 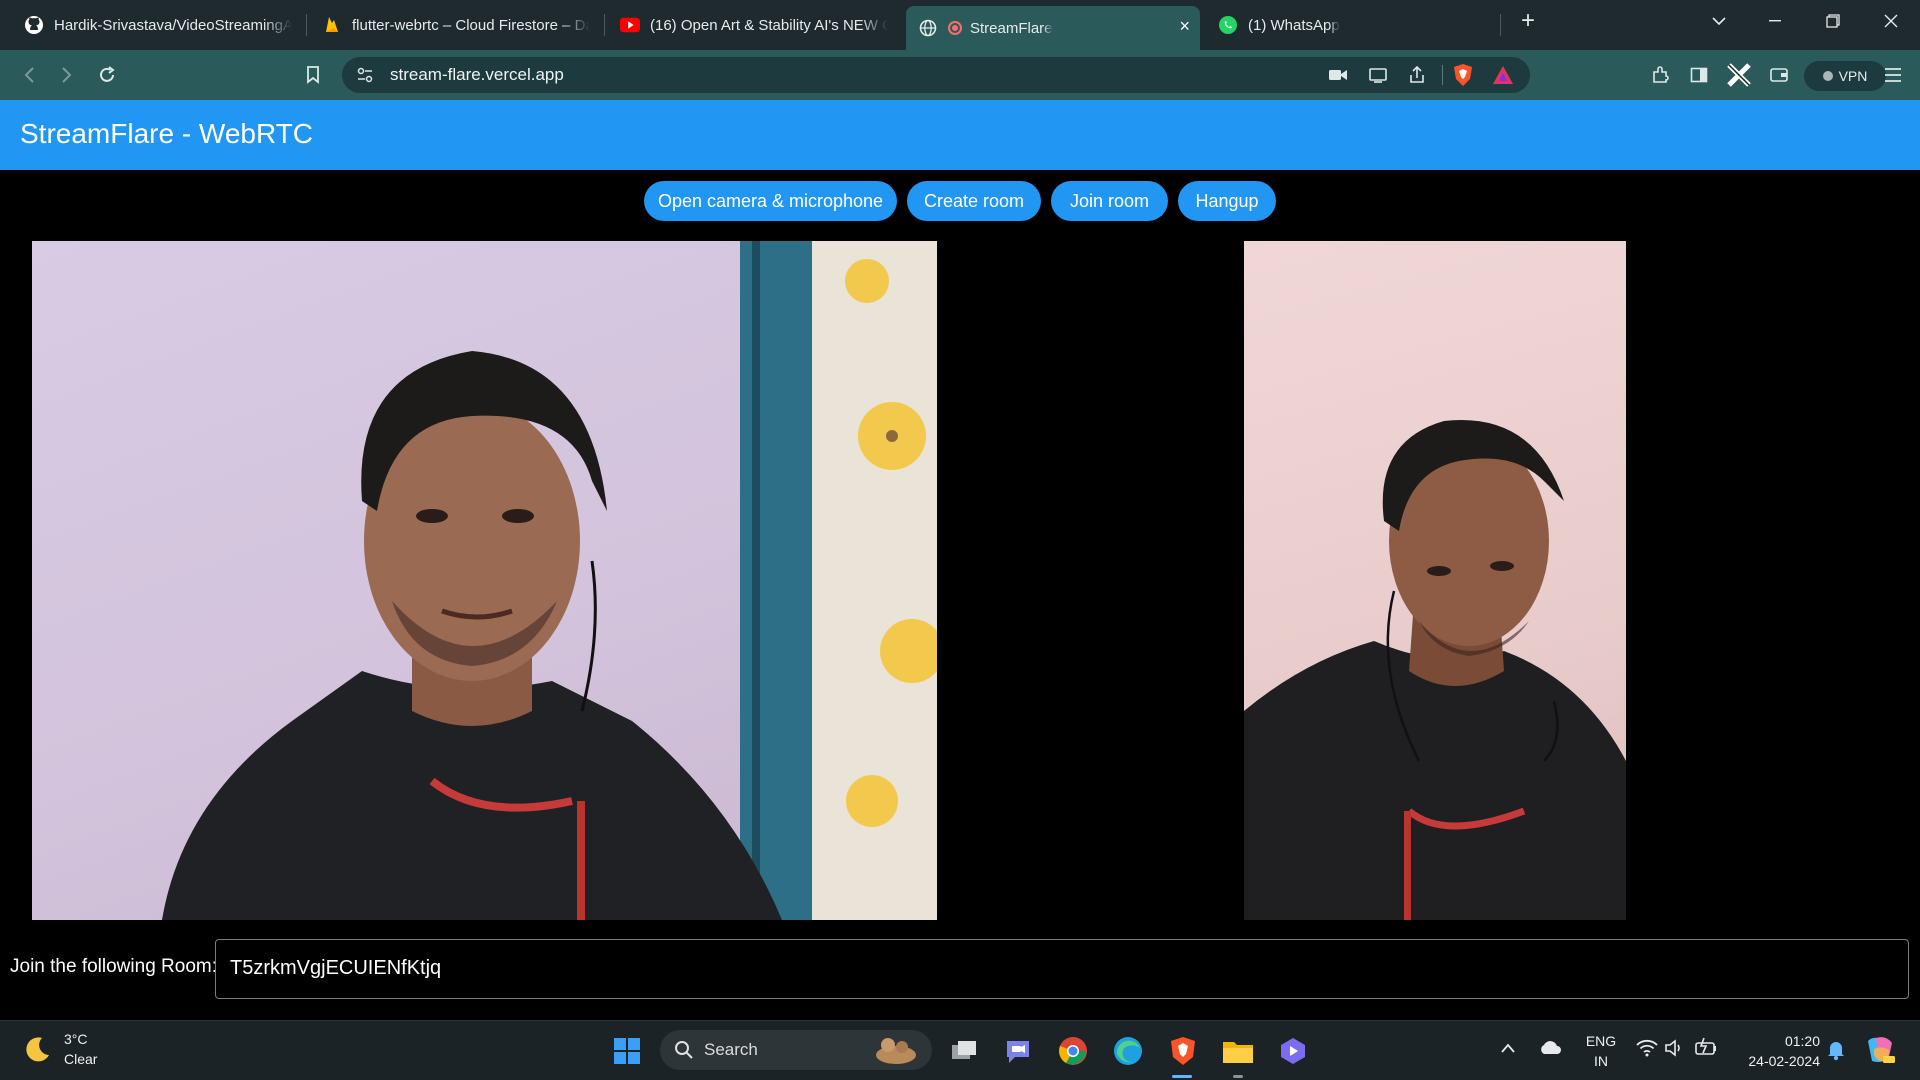 I want to click on vpn-label: VPN, so click(x=1853, y=76).